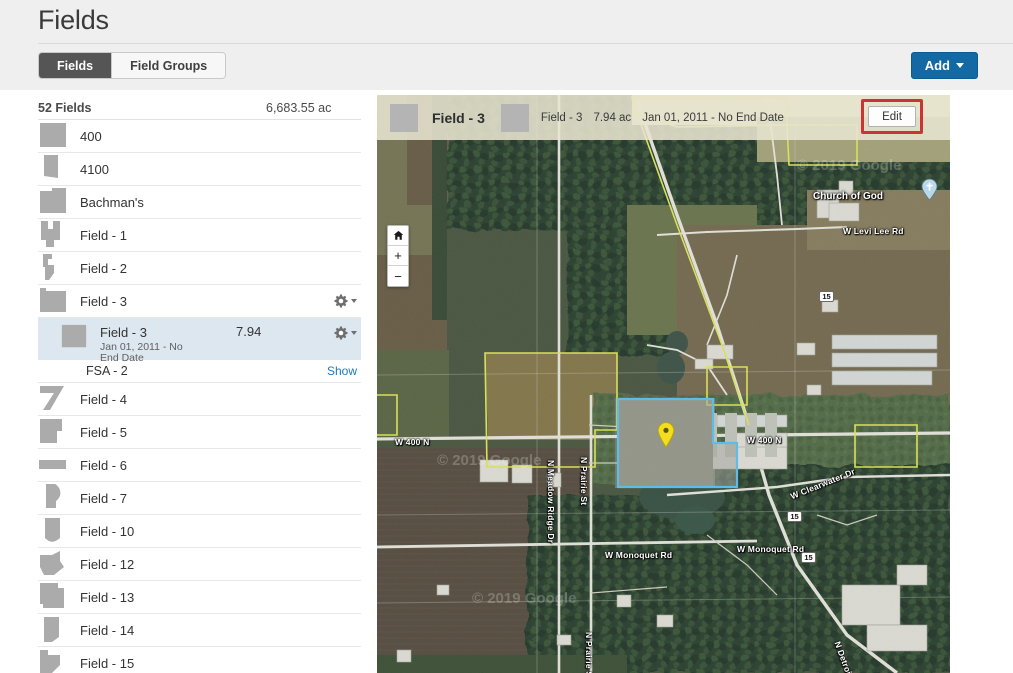  I want to click on road-label: N Prairie St, so click(589, 652).